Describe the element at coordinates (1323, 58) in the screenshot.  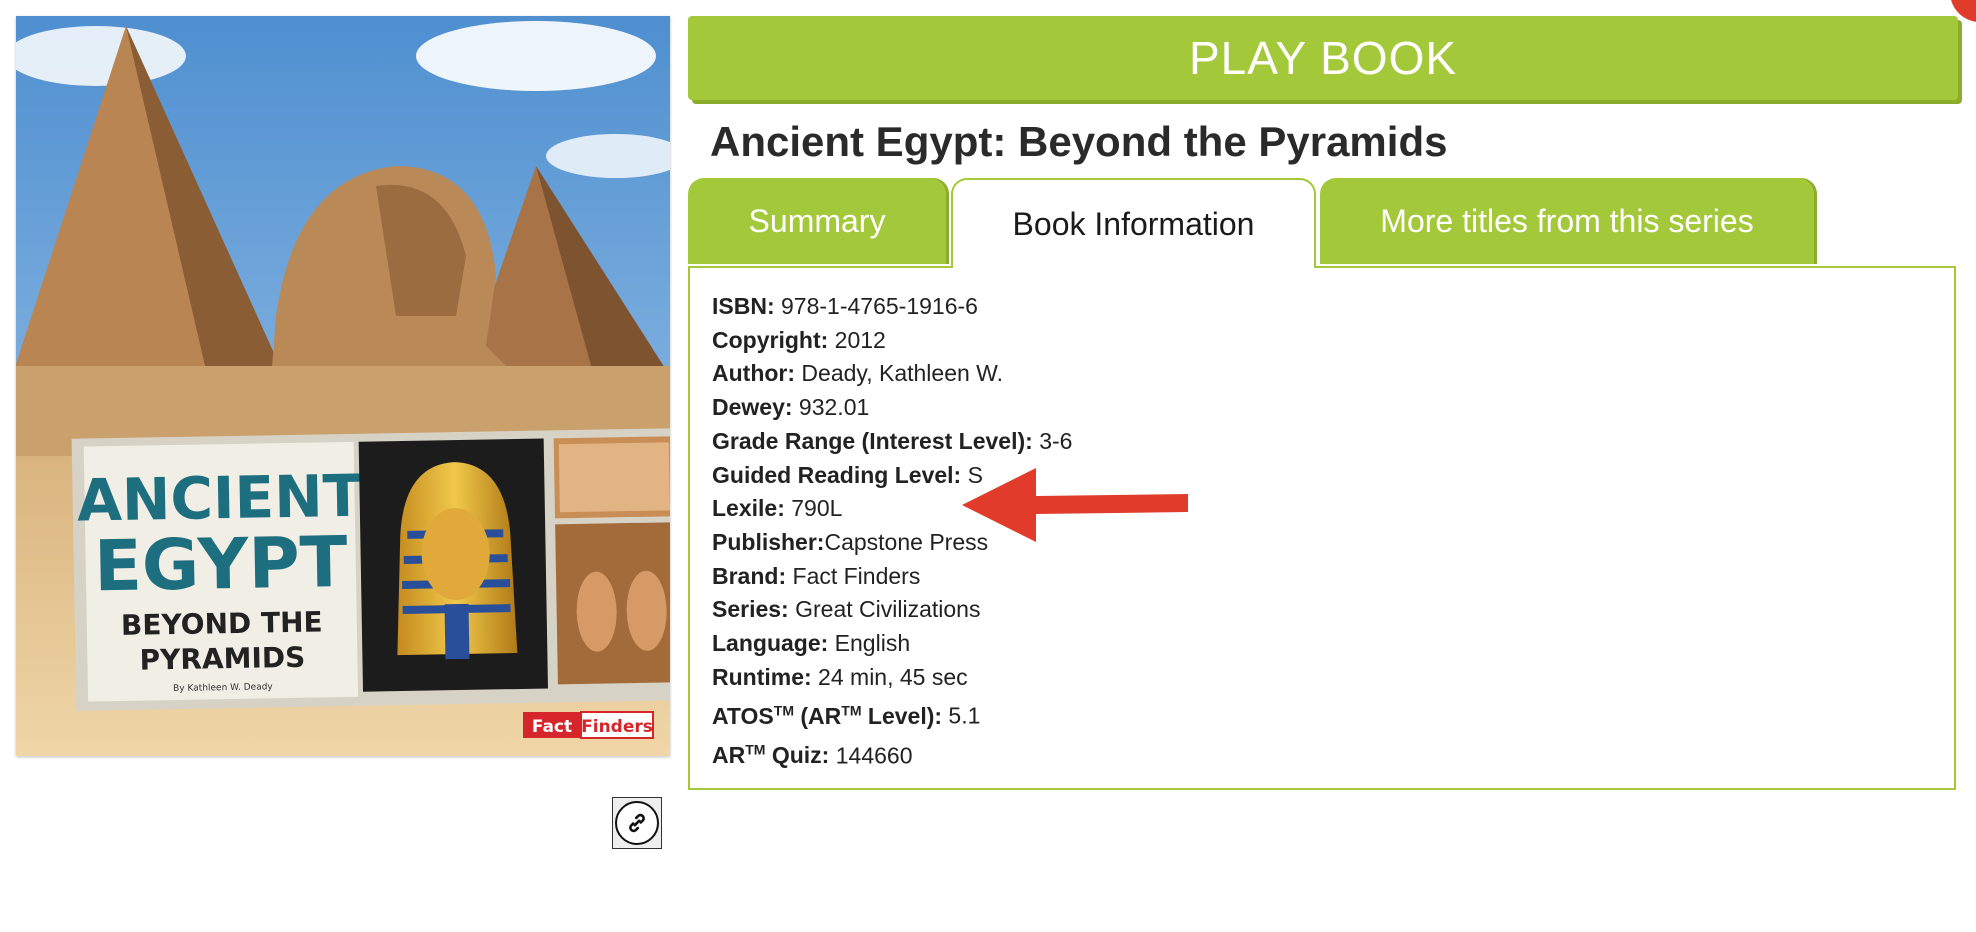
I see `play-book-button: PLAY BOOK` at that location.